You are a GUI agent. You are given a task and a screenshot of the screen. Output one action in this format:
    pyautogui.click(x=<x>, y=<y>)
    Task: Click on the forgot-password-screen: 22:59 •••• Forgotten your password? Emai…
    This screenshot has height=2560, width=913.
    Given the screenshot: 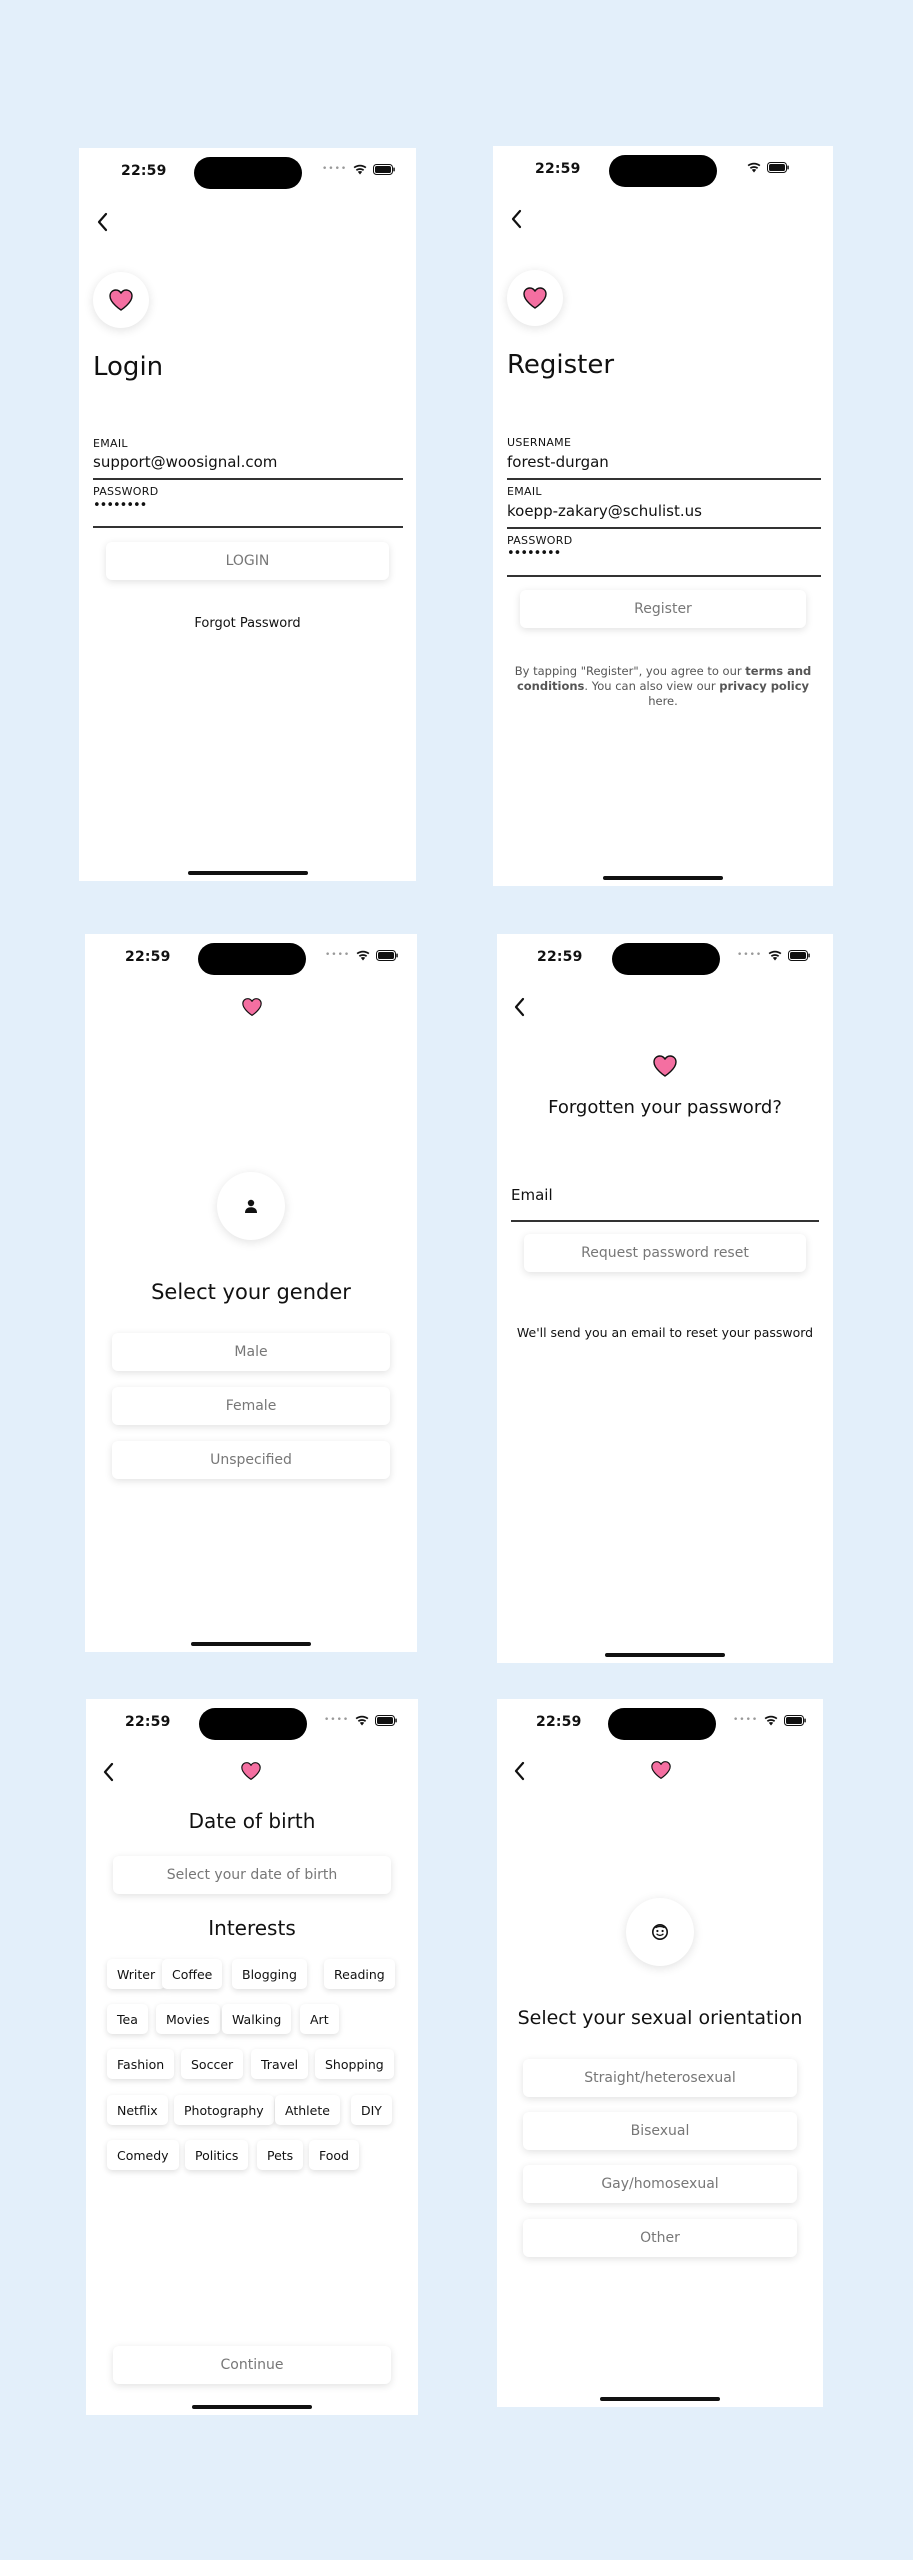 What is the action you would take?
    pyautogui.click(x=665, y=1298)
    